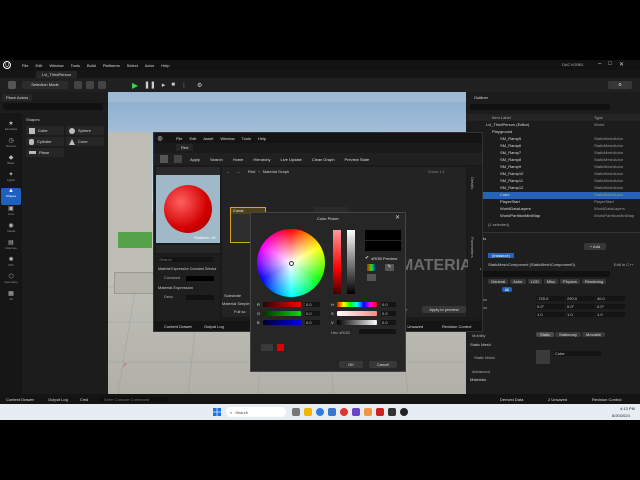 The width and height of the screenshot is (640, 480). What do you see at coordinates (553, 188) in the screenshot?
I see `outliner-row: SM_Ramp12 StaticMeshActor` at bounding box center [553, 188].